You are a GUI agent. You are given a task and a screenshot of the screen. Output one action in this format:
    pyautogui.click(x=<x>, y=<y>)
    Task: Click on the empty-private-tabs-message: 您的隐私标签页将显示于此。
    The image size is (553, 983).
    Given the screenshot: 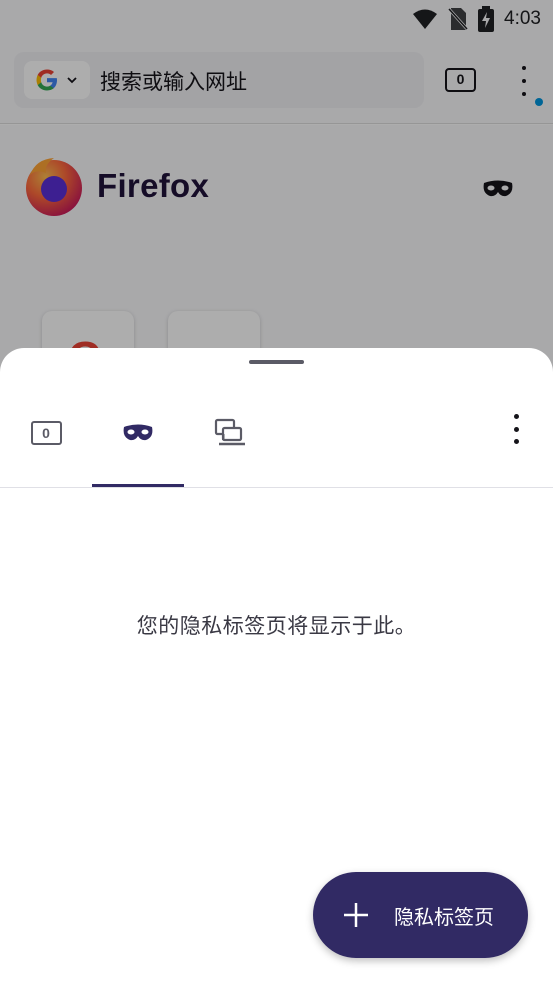 What is the action you would take?
    pyautogui.click(x=276, y=626)
    